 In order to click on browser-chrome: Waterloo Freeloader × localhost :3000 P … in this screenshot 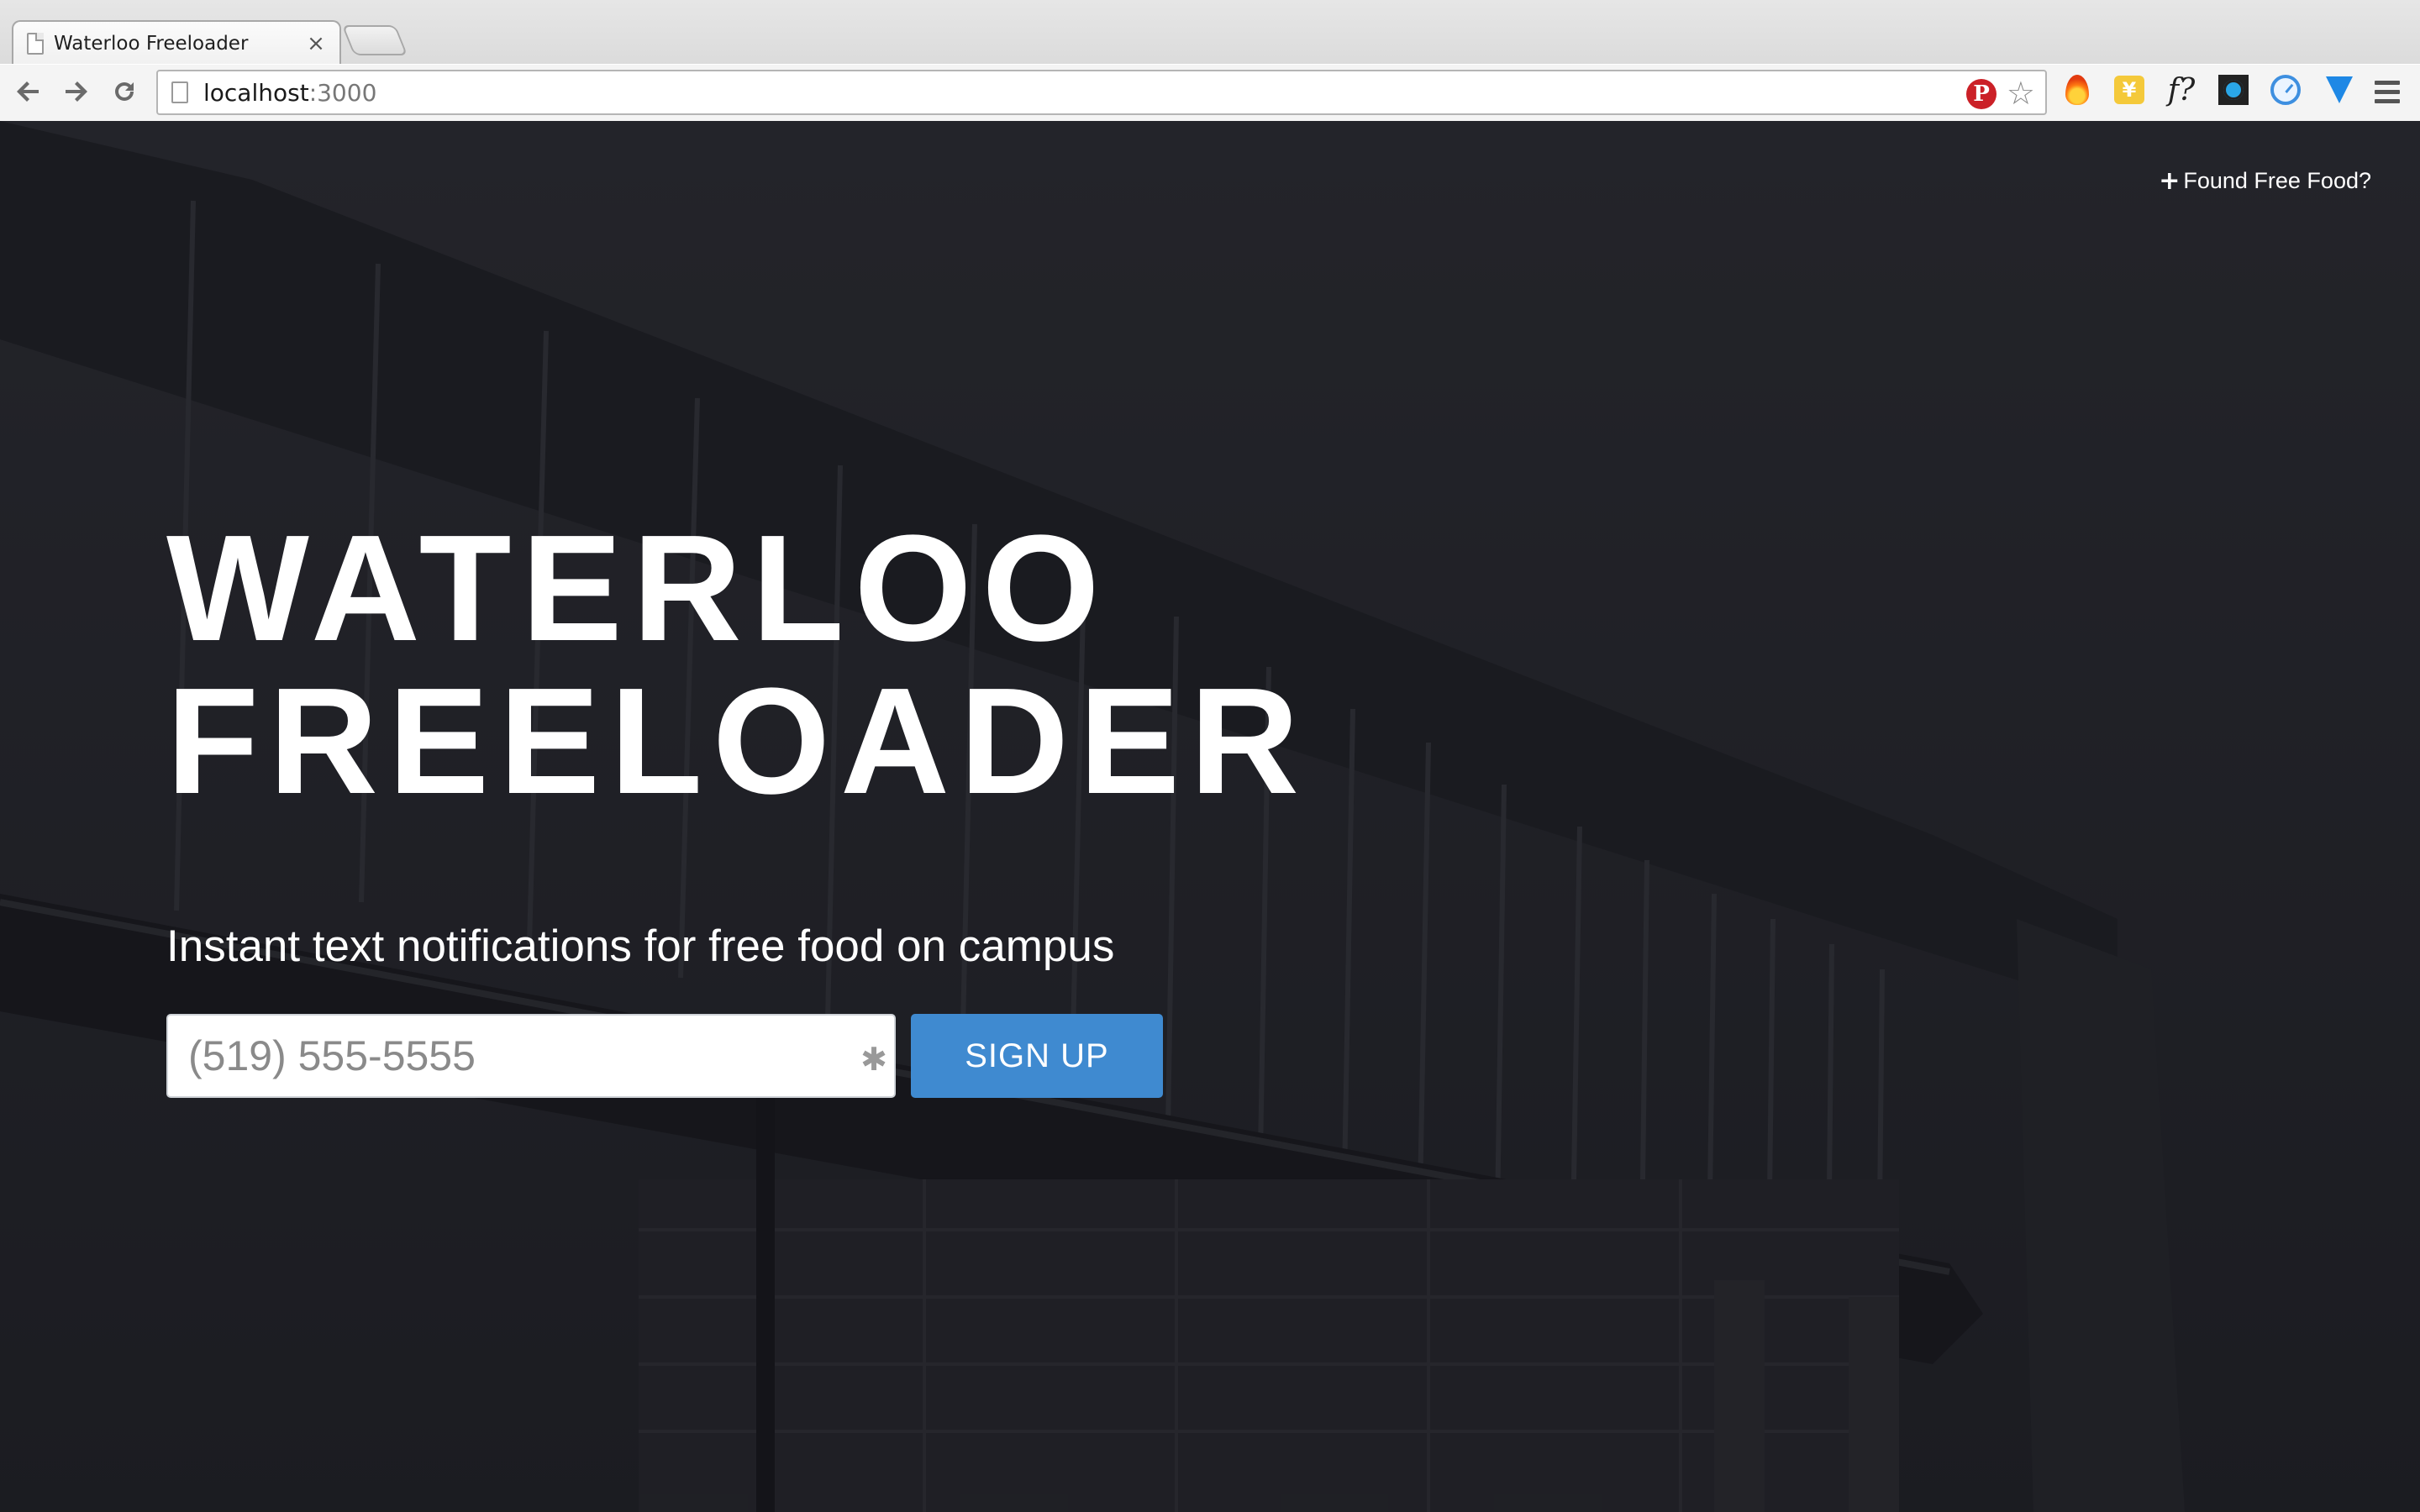, I will do `click(1210, 60)`.